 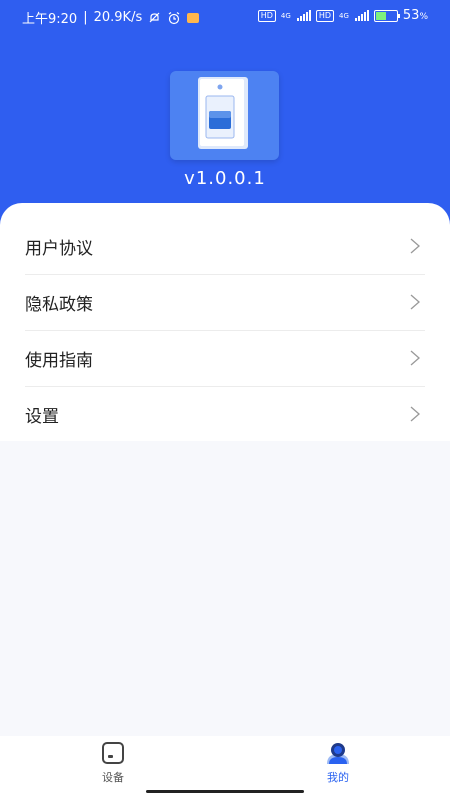 I want to click on status-bar: 上午9:20 | 20.9K/s HD 4G HD 4G 53%, so click(x=225, y=17).